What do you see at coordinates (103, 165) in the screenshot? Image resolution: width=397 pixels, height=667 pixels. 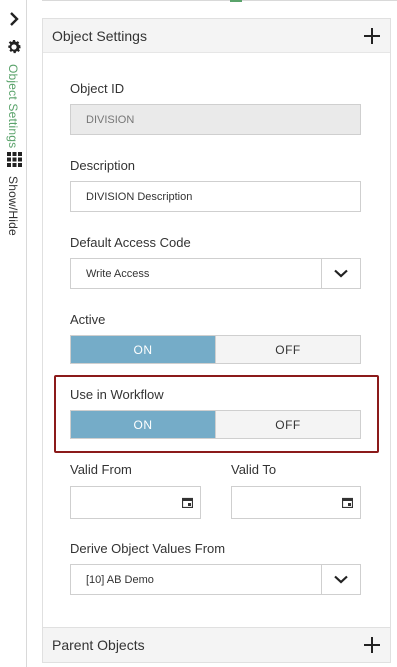 I see `description-label: Description` at bounding box center [103, 165].